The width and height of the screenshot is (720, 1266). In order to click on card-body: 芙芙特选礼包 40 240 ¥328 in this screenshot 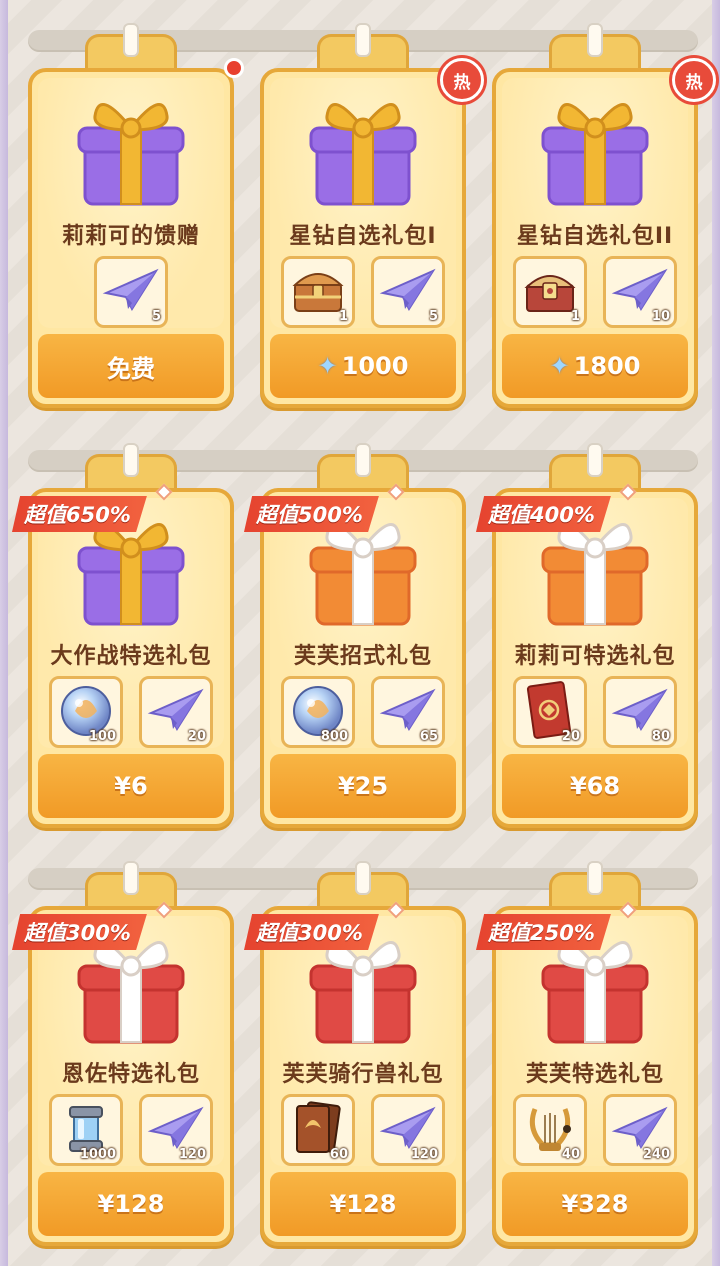, I will do `click(595, 1076)`.